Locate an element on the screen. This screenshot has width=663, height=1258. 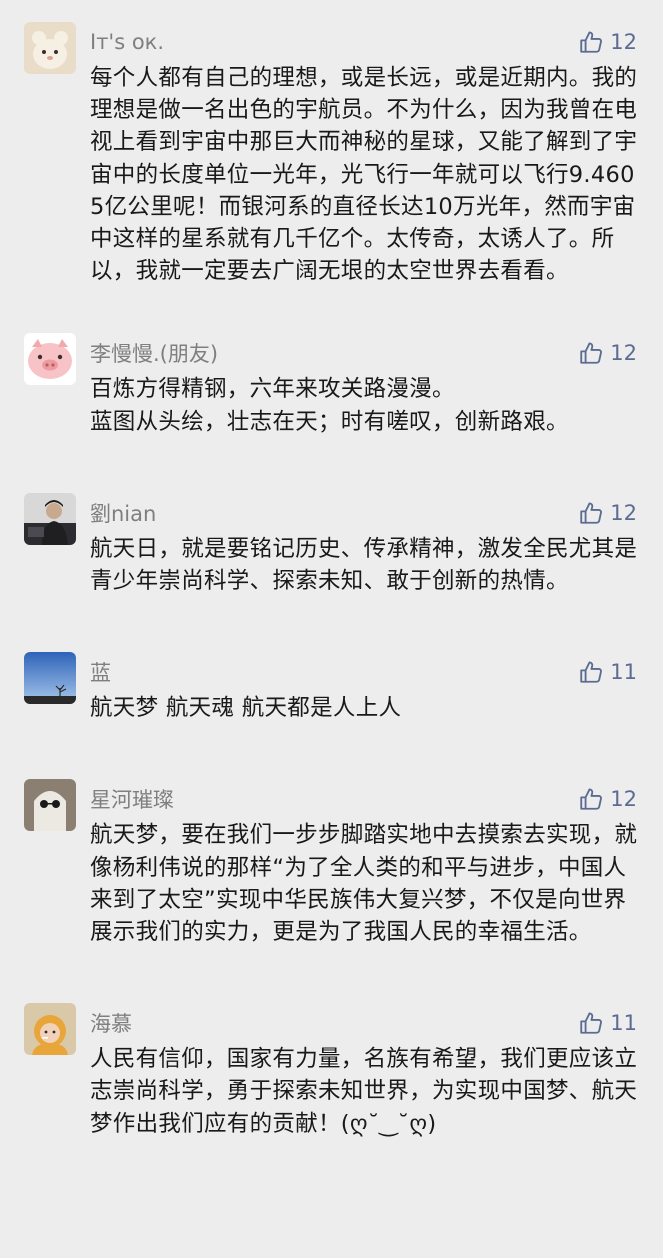
avatar-plush-image is located at coordinates (50, 48).